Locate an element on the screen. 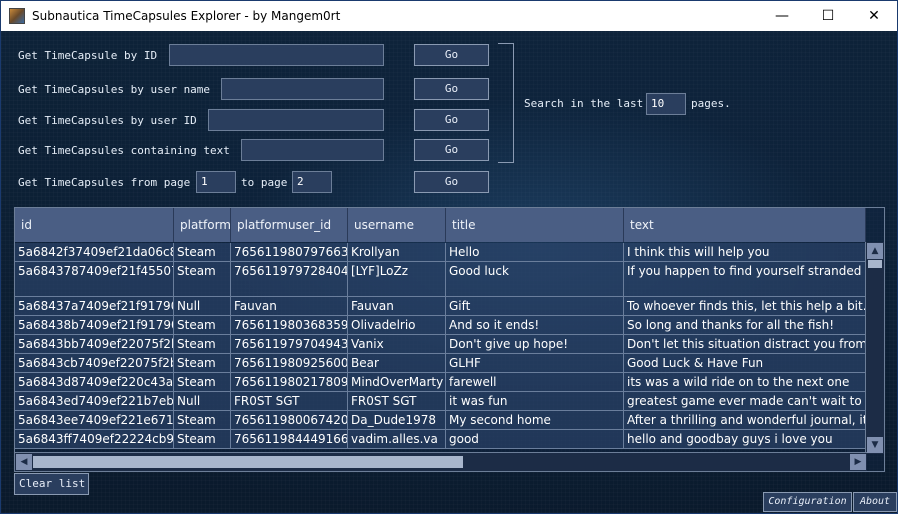 This screenshot has height=514, width=898. table-cell: good is located at coordinates (535, 439).